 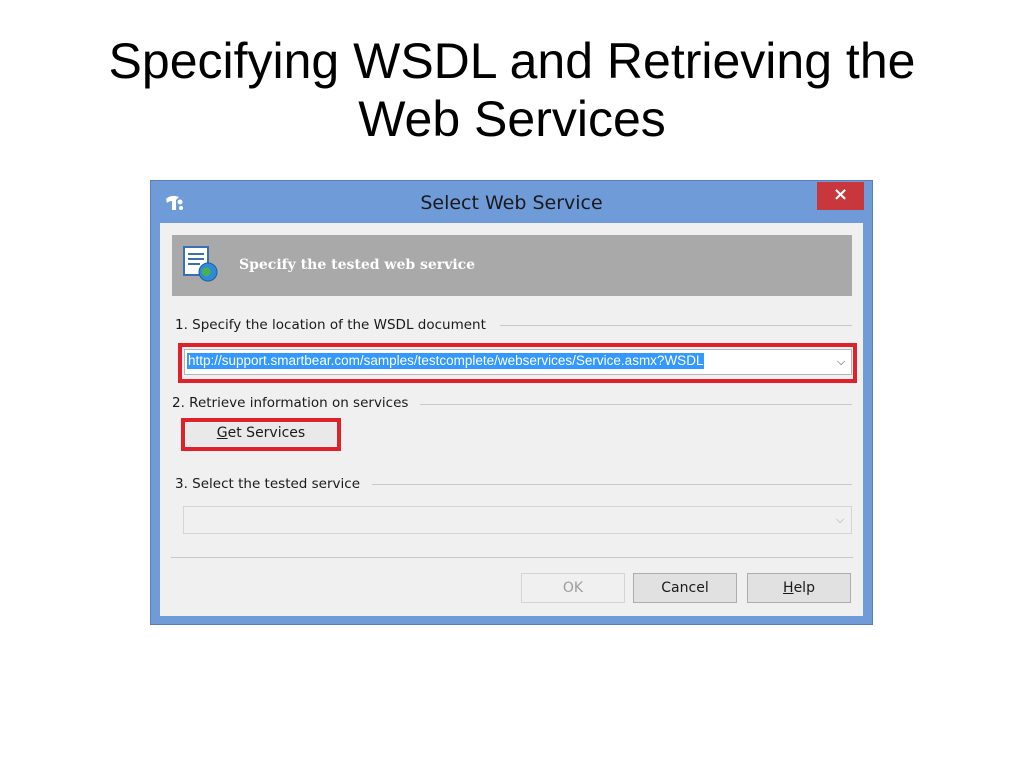 What do you see at coordinates (266, 433) in the screenshot?
I see `get-services-label: et Services` at bounding box center [266, 433].